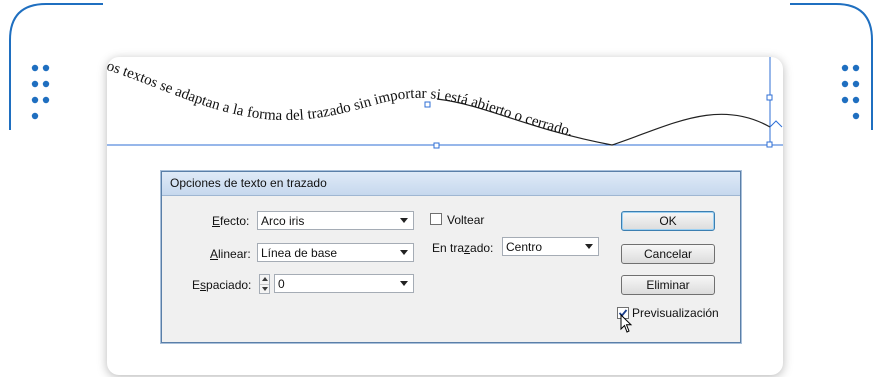 Image resolution: width=881 pixels, height=377 pixels. Describe the element at coordinates (466, 220) in the screenshot. I see `voltear-label: Voltear` at that location.